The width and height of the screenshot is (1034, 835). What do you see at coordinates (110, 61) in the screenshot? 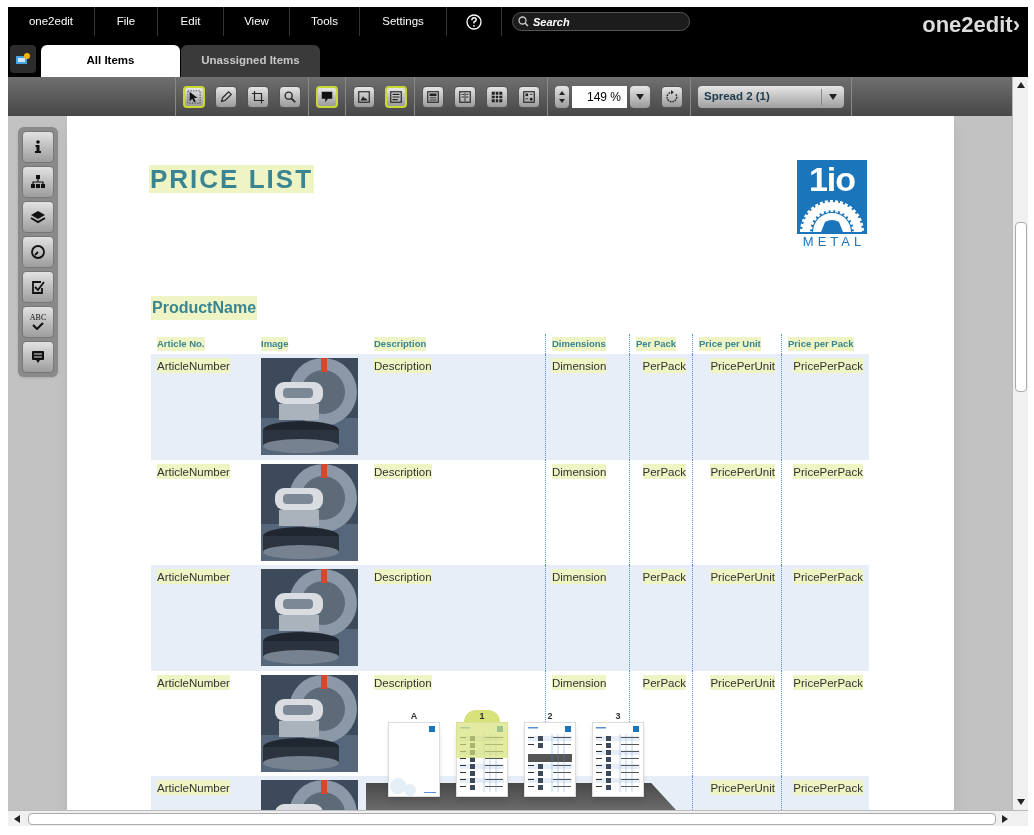
I see `tab: All Items` at bounding box center [110, 61].